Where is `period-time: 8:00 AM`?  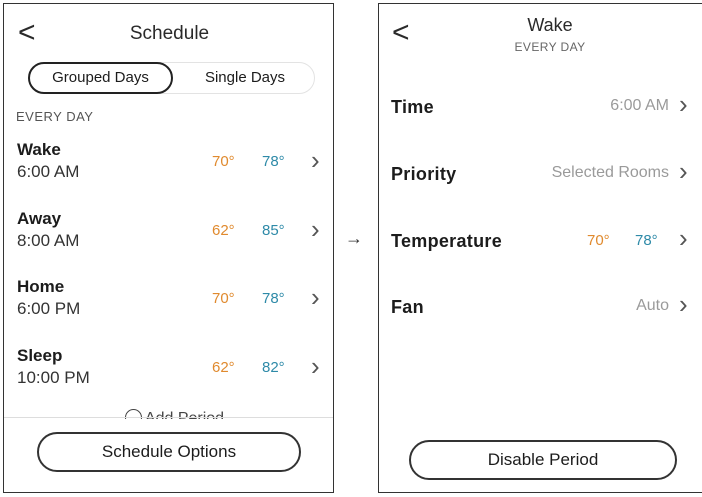
period-time: 8:00 AM is located at coordinates (48, 240).